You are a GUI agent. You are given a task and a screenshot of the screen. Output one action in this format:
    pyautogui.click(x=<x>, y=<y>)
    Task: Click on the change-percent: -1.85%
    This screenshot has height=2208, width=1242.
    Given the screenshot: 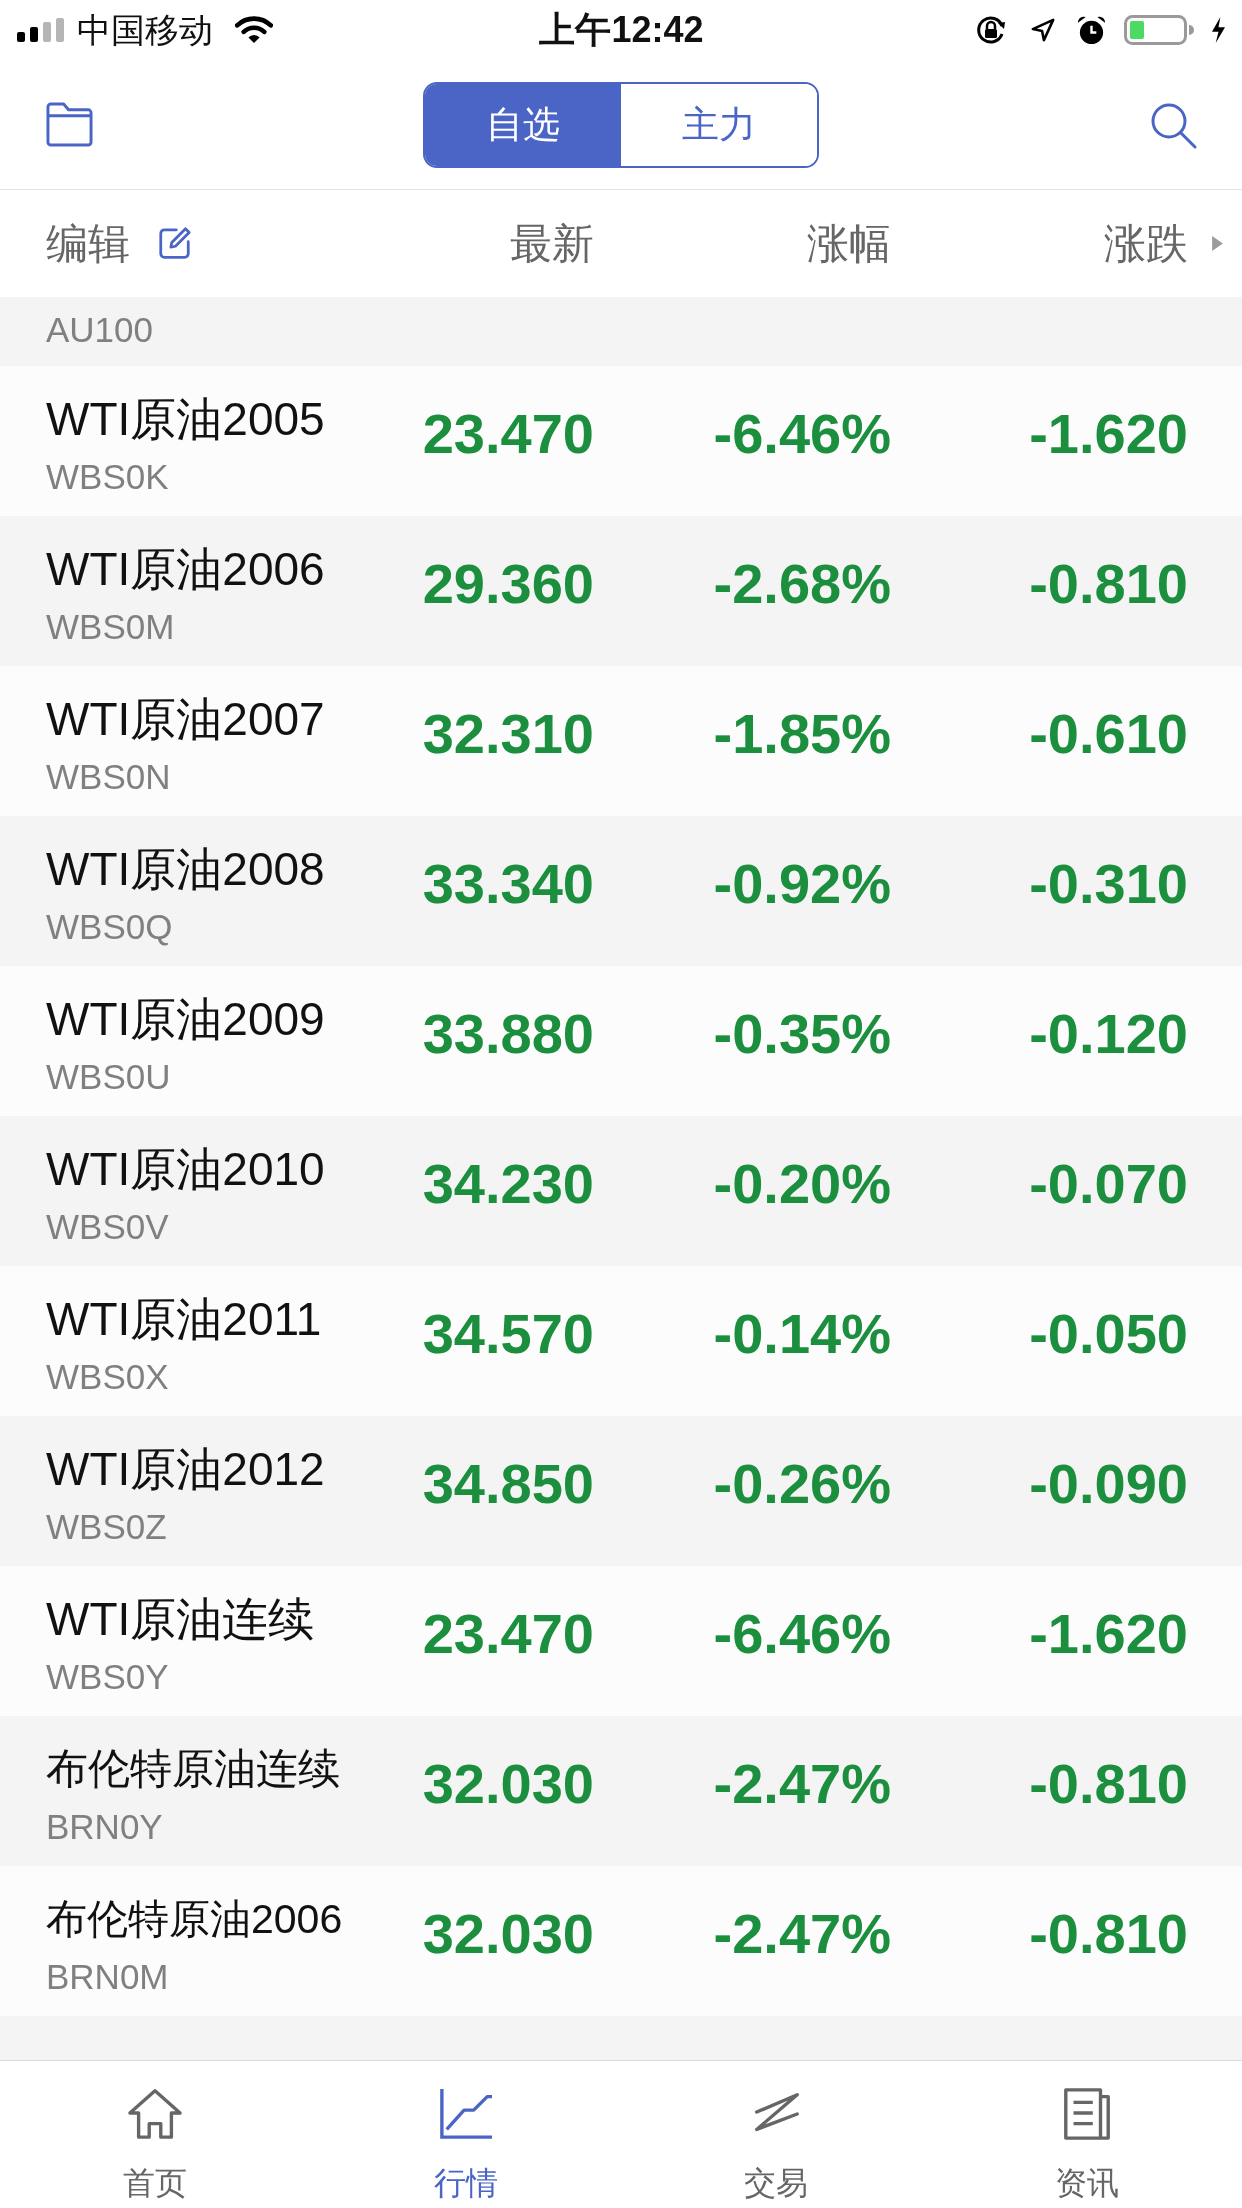 What is the action you would take?
    pyautogui.click(x=801, y=734)
    